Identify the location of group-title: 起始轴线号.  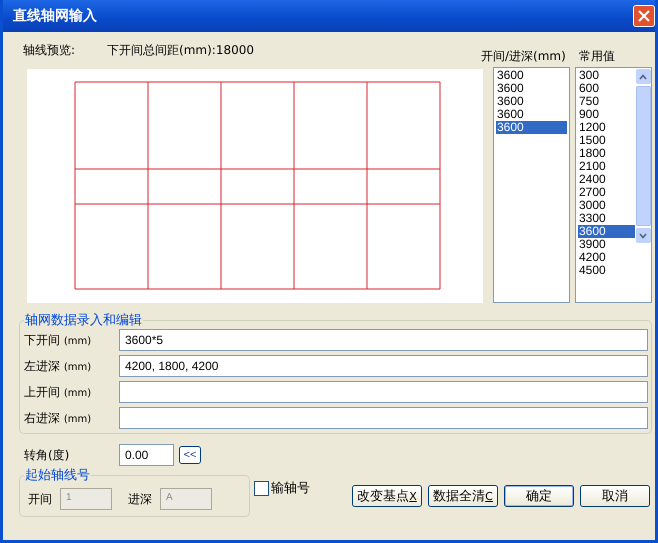
(57, 475).